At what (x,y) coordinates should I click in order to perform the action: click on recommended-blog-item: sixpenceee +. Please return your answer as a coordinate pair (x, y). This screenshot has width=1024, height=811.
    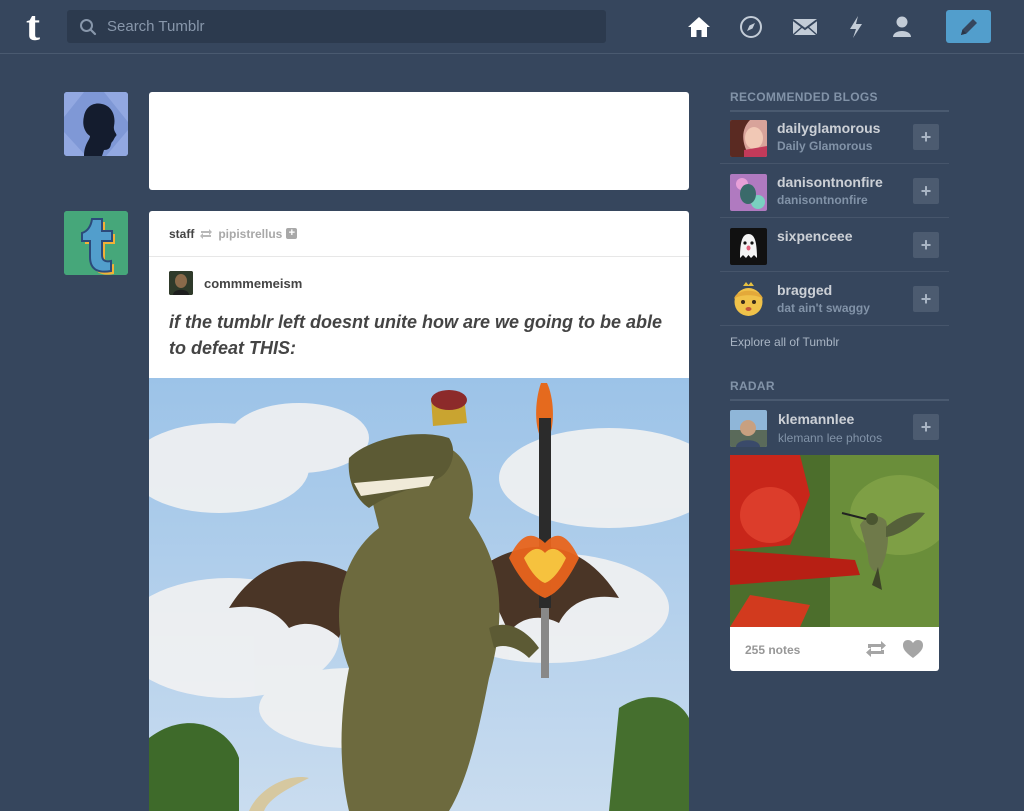
    Looking at the image, I should click on (834, 245).